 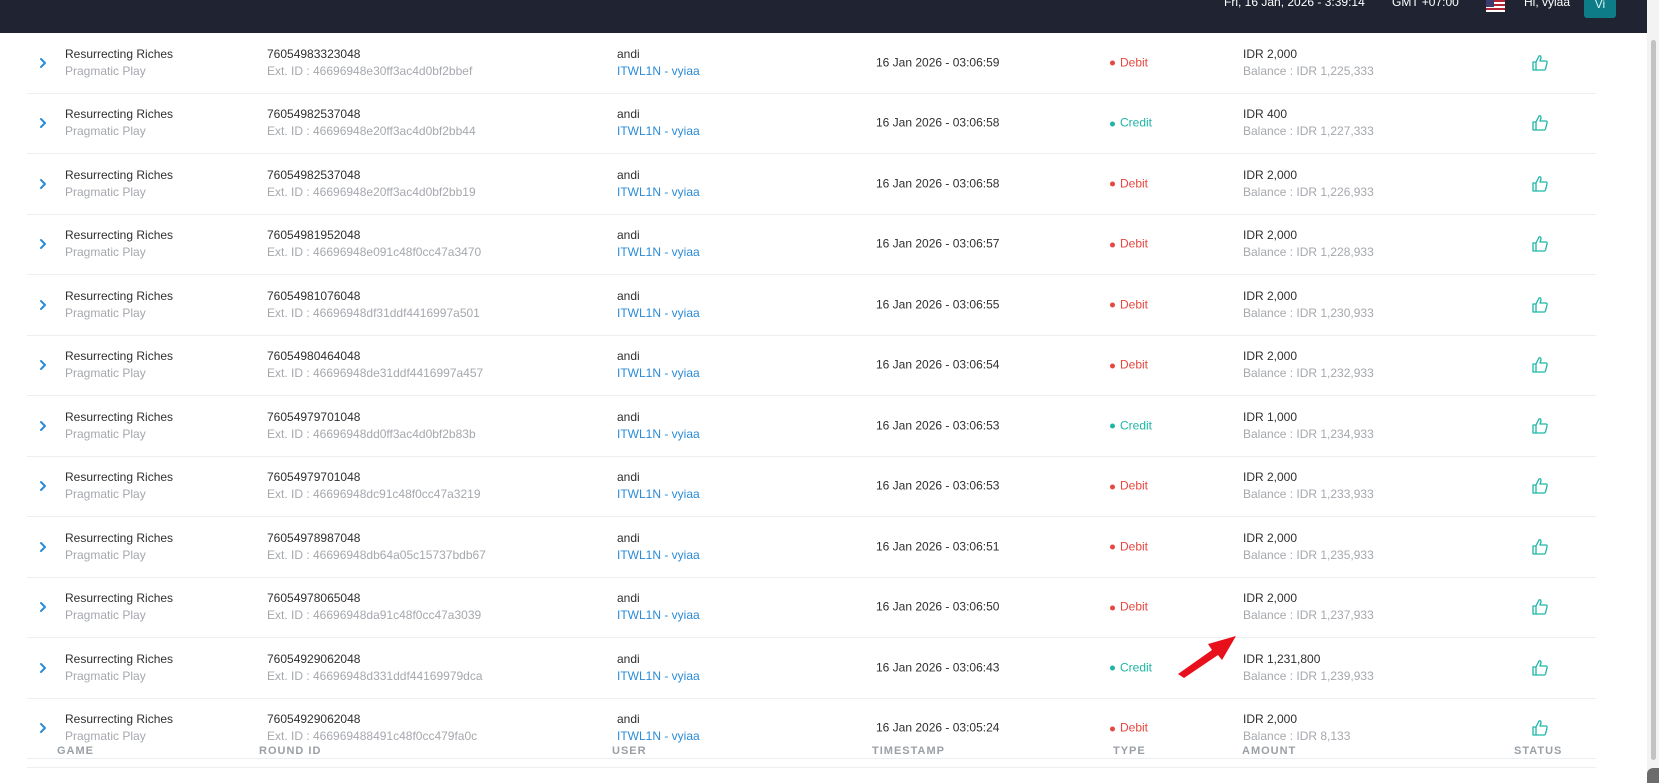 What do you see at coordinates (374, 252) in the screenshot?
I see `external-id: Ext. ID : 46696948e091c48f0cc47a3470` at bounding box center [374, 252].